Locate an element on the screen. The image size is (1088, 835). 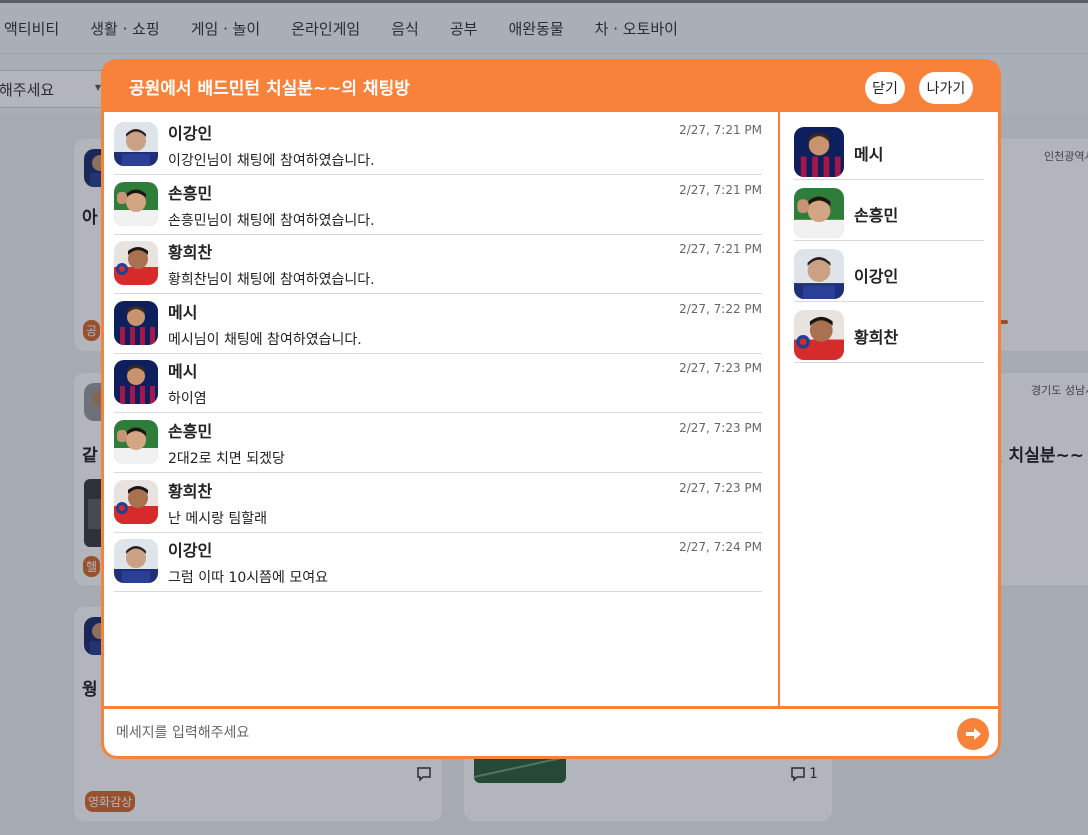
message-text: 하이염 is located at coordinates (187, 399).